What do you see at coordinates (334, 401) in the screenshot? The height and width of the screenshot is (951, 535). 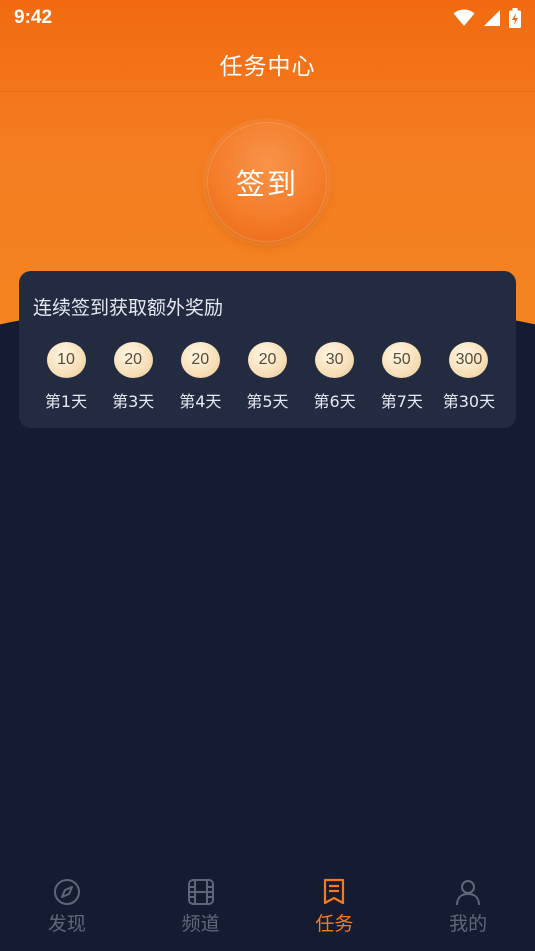 I see `reward-day-label: 第6天` at bounding box center [334, 401].